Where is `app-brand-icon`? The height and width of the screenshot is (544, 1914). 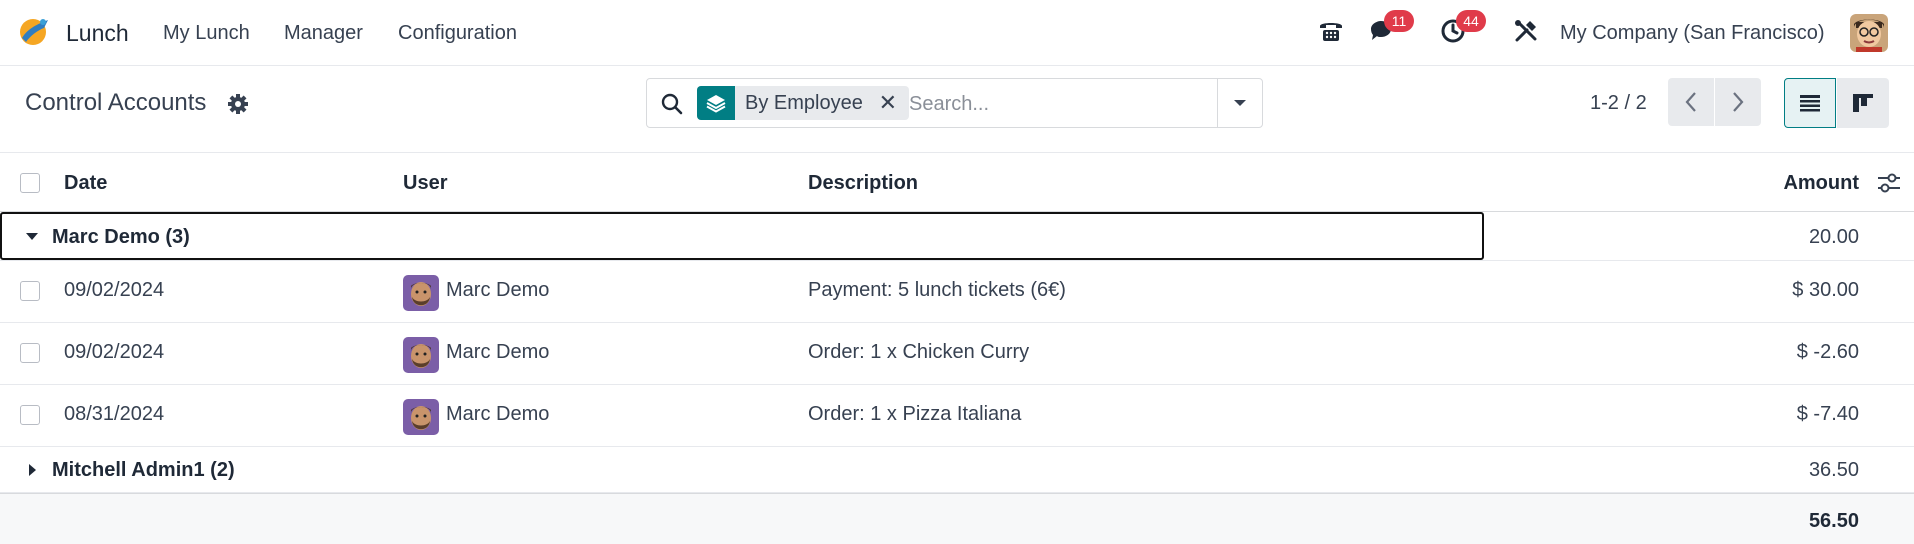
app-brand-icon is located at coordinates (33, 31).